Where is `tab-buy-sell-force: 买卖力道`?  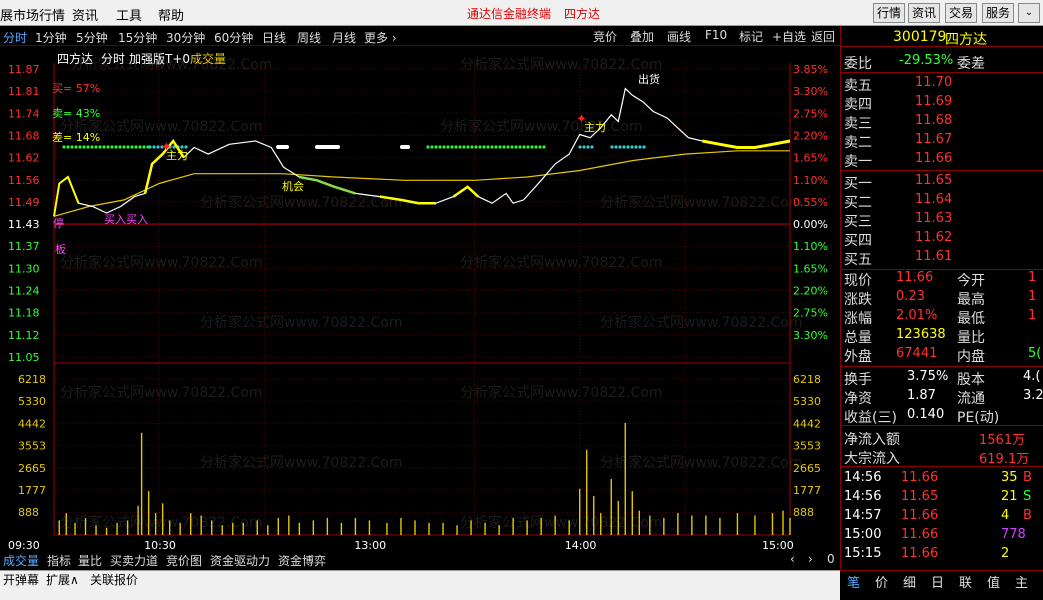
tab-buy-sell-force: 买卖力道 is located at coordinates (134, 560).